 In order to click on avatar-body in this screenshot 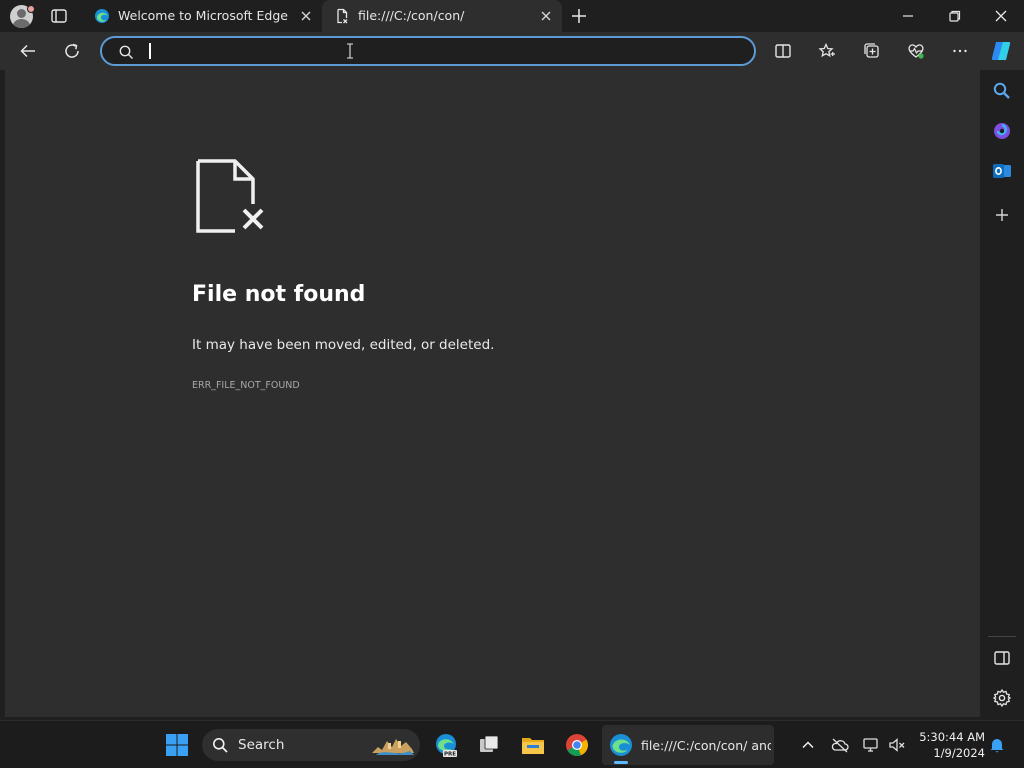, I will do `click(21, 23)`.